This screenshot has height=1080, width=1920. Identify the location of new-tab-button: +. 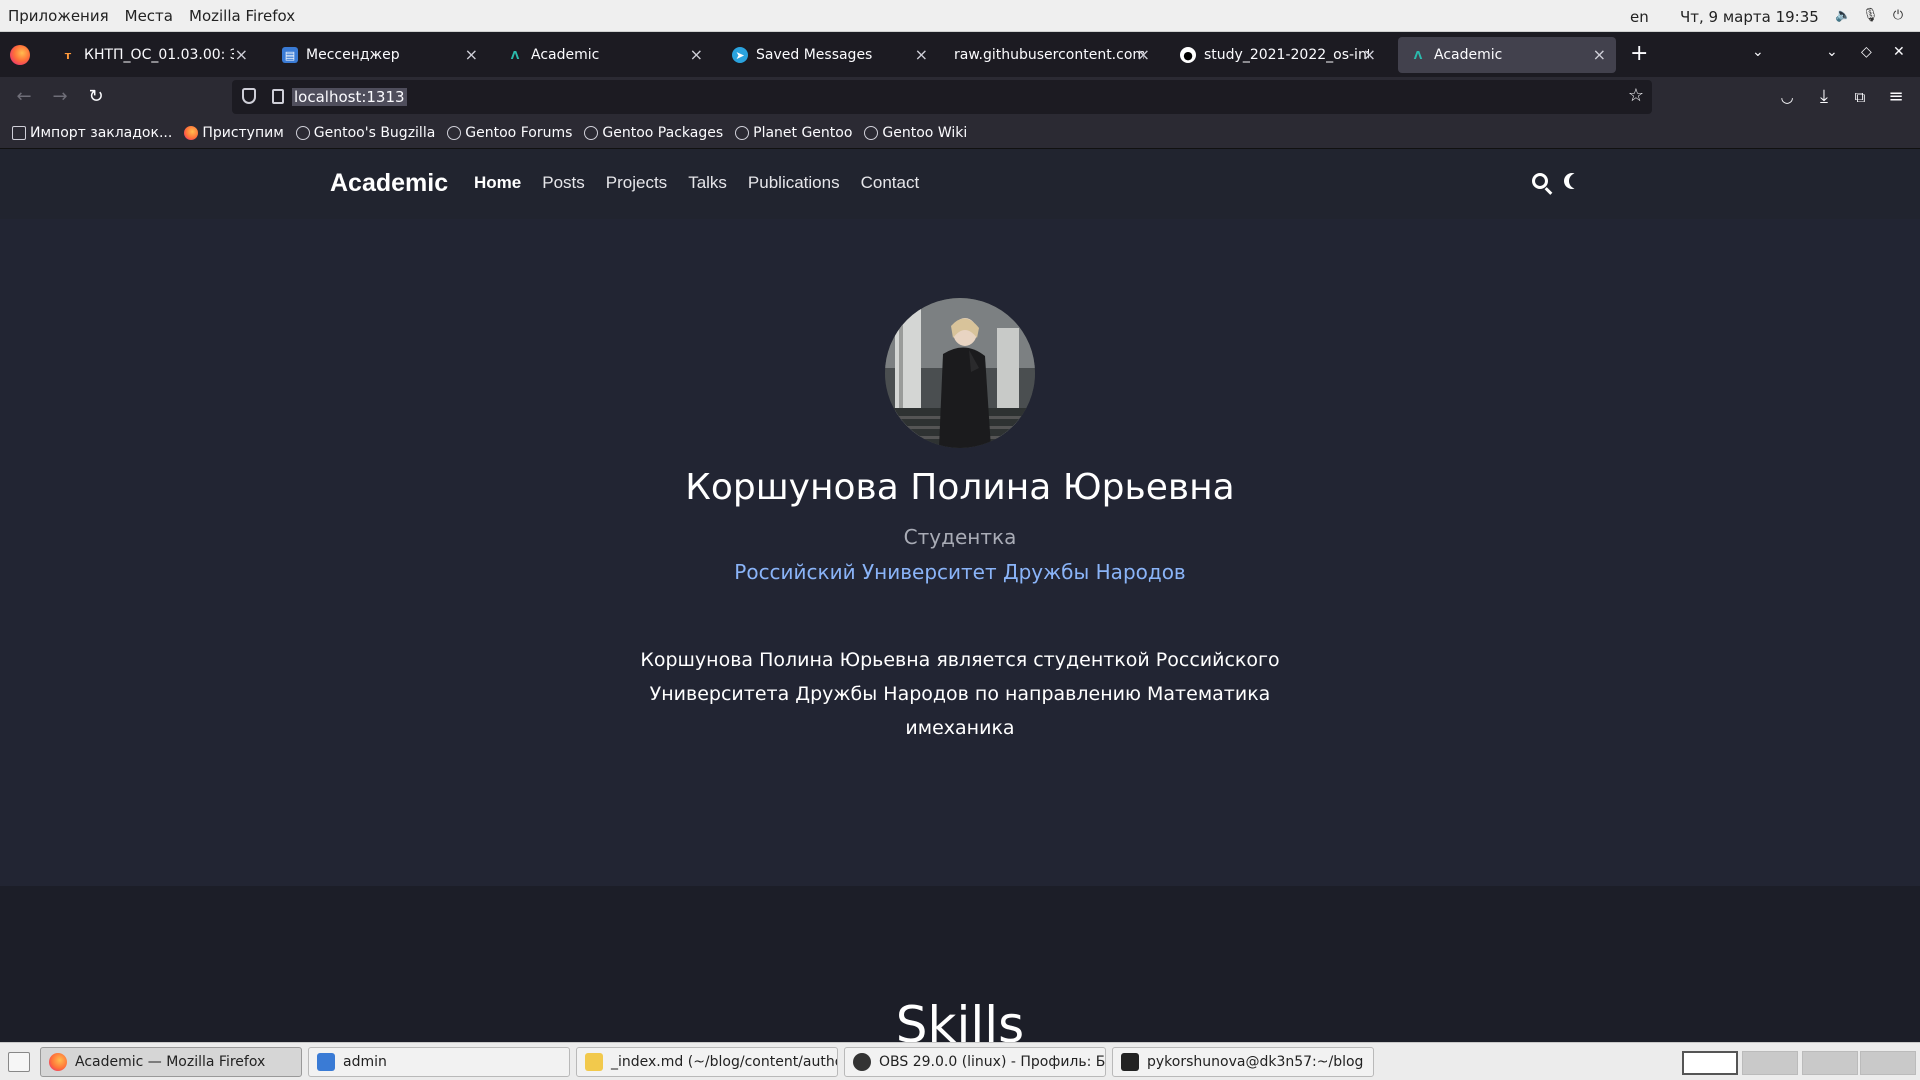
(1639, 53).